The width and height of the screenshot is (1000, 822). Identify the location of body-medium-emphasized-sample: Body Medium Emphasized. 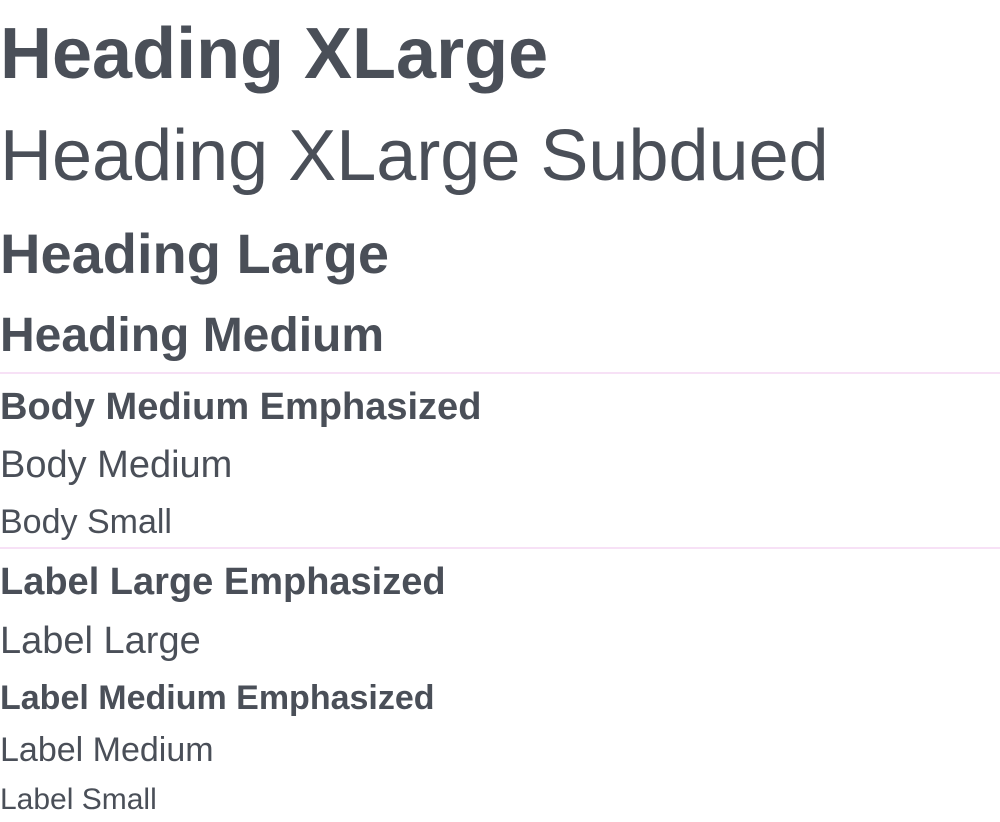
(241, 407).